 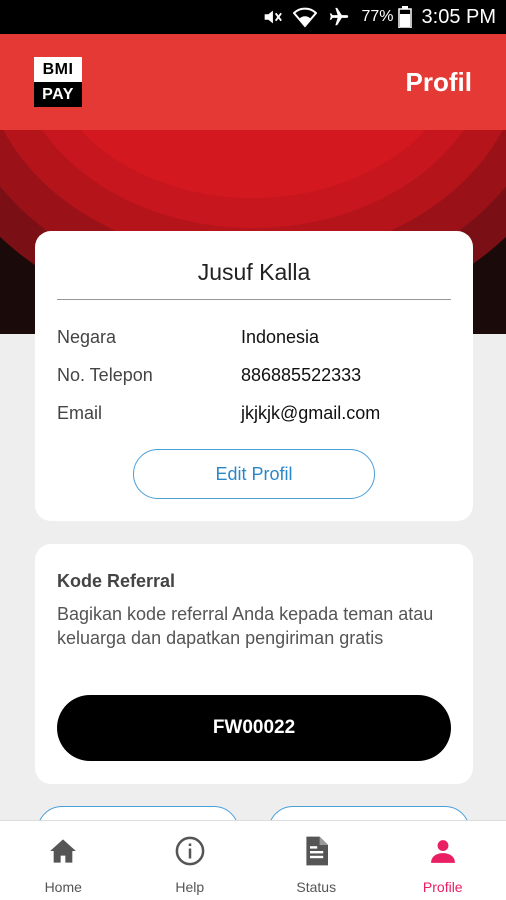 I want to click on logo-bottom-text: PAY, so click(x=58, y=94).